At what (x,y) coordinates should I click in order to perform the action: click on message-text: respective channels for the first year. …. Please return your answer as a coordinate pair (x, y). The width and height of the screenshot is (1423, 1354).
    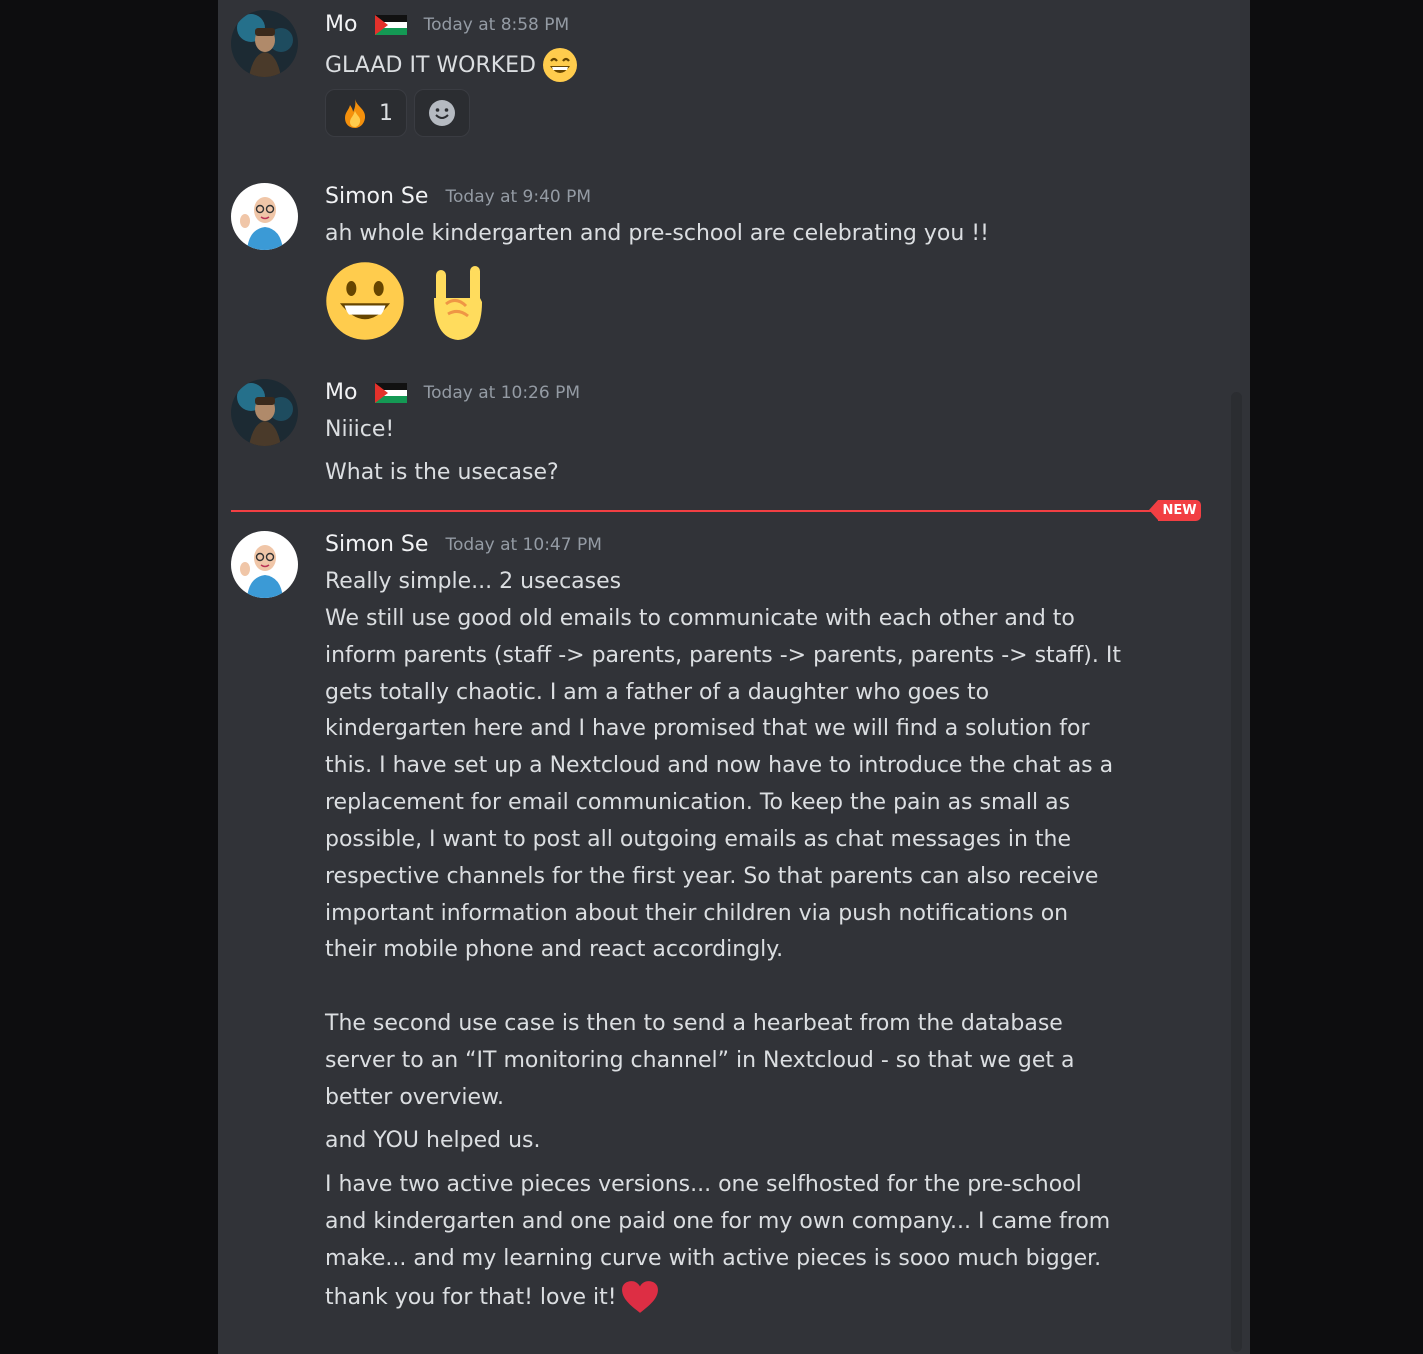
    Looking at the image, I should click on (712, 876).